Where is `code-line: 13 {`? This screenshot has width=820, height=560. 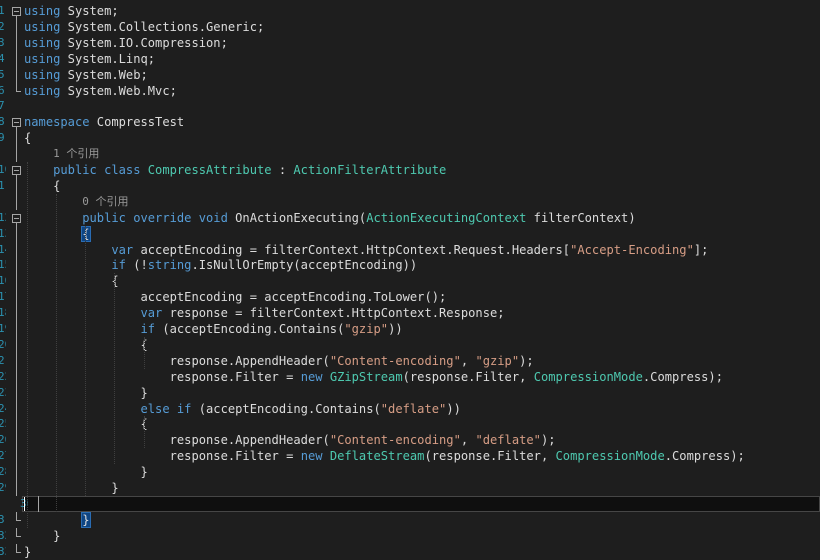
code-line: 13 { is located at coordinates (410, 233).